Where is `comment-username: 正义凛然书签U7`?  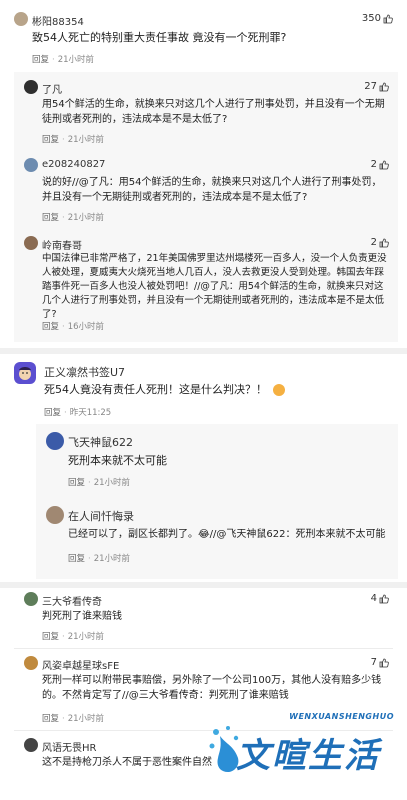 comment-username: 正义凛然书签U7 is located at coordinates (84, 372).